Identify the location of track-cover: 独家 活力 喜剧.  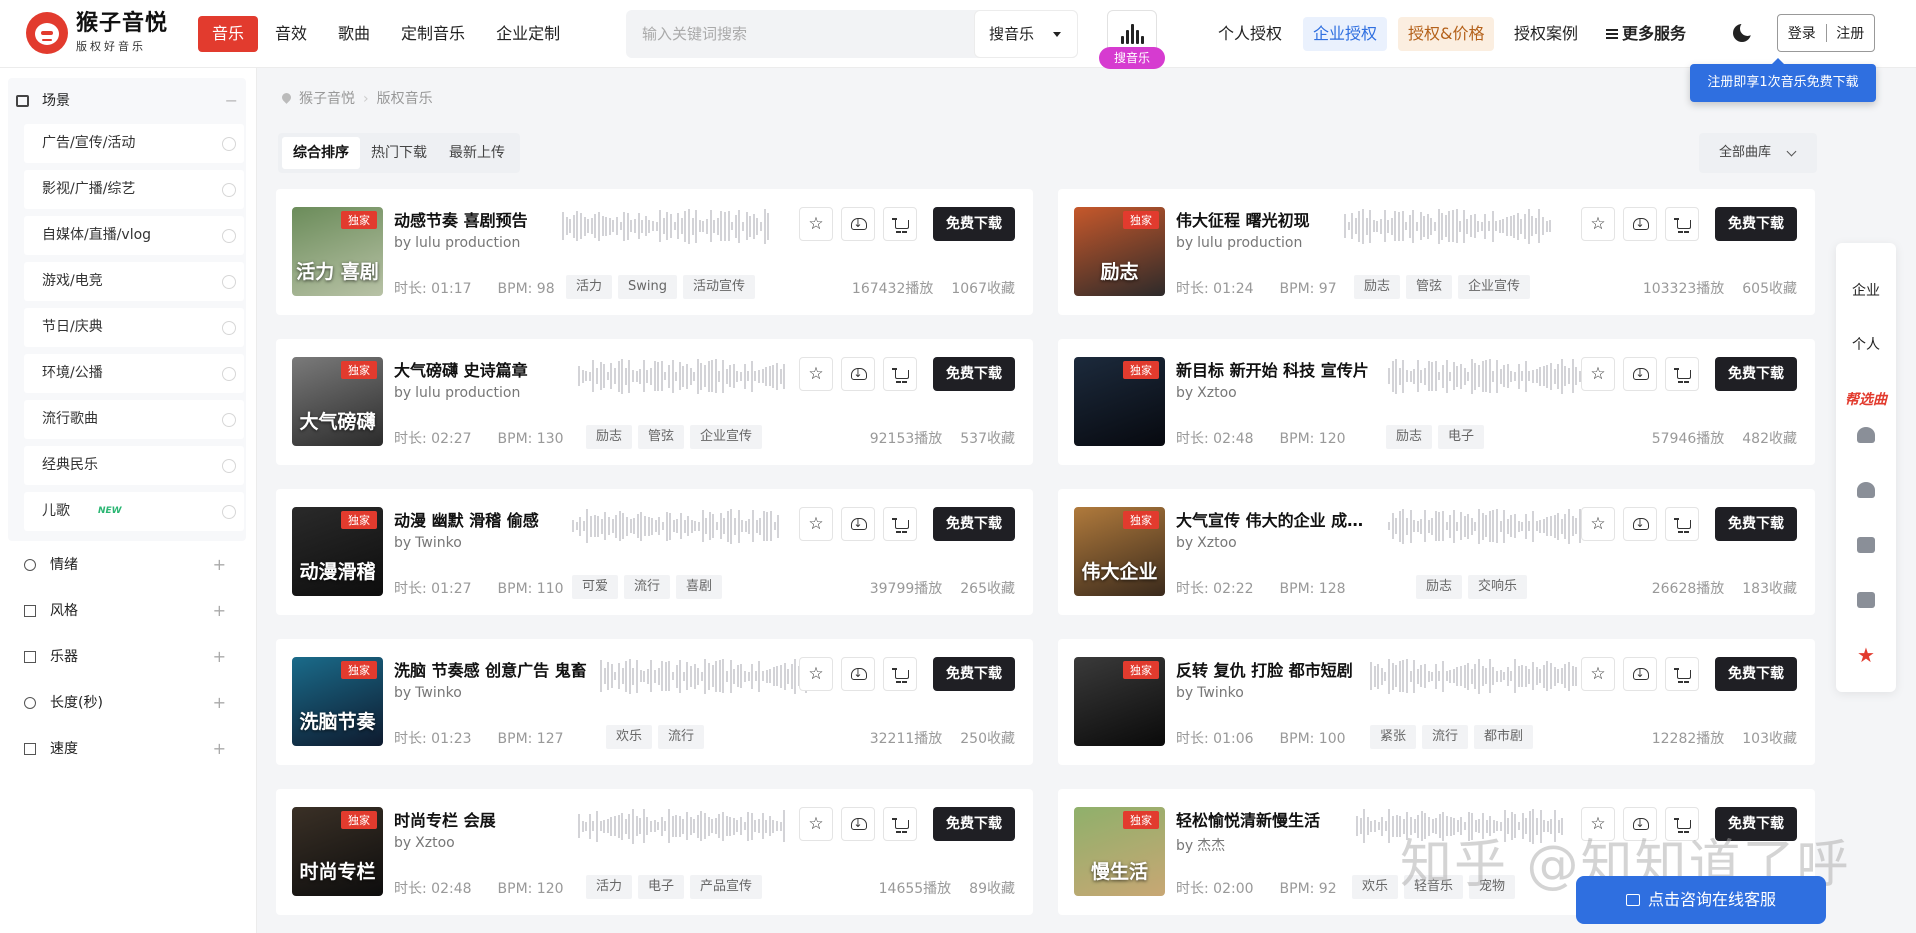
(337, 251).